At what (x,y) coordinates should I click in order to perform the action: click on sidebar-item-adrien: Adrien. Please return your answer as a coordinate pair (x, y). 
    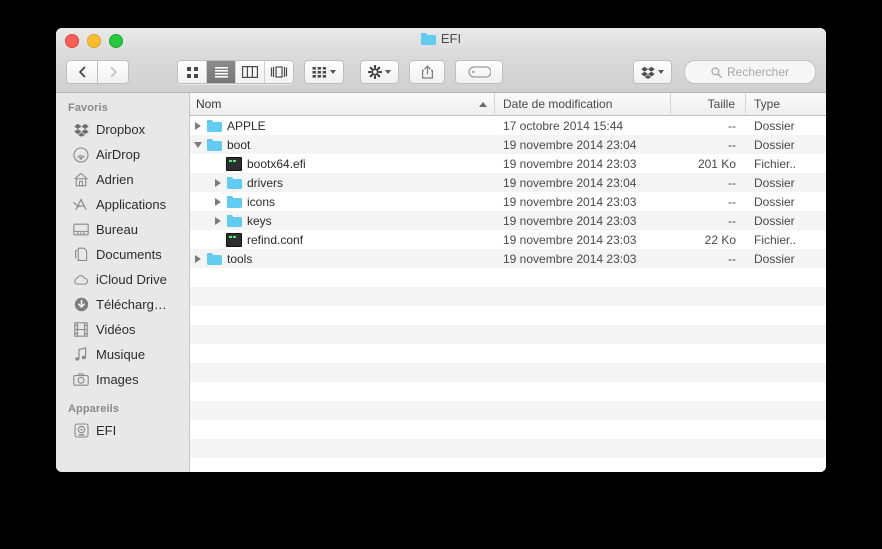
    Looking at the image, I should click on (122, 179).